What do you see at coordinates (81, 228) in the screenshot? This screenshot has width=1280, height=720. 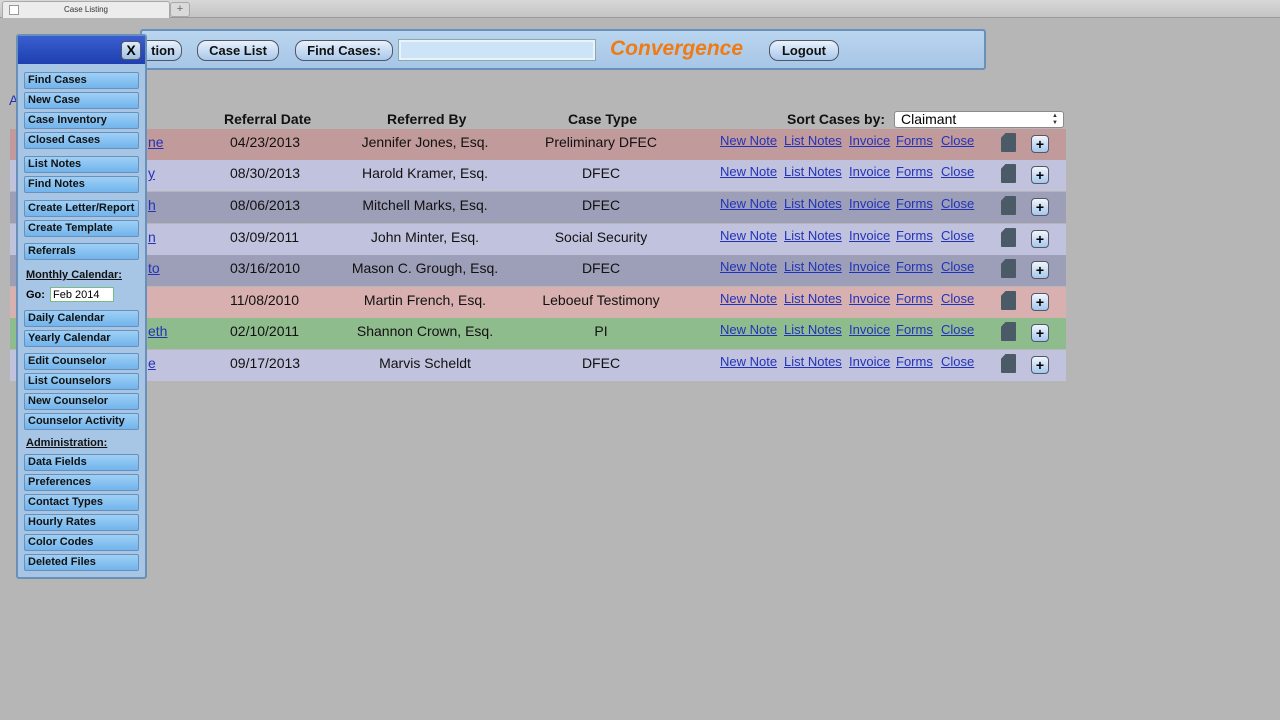 I see `menu-create-template: Create Template` at bounding box center [81, 228].